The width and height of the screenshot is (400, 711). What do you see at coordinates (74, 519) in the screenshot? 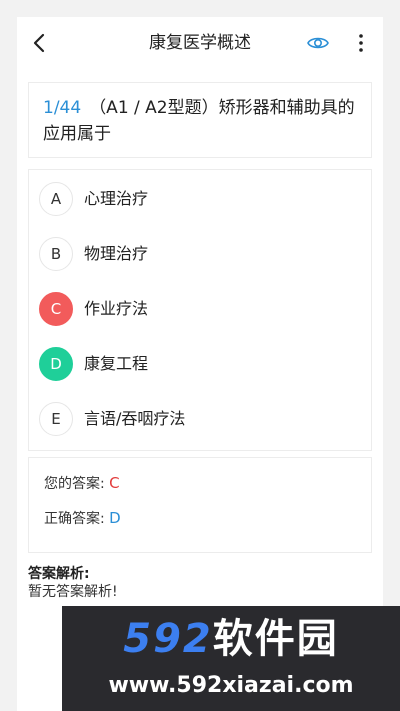
I see `correct-answer-label: 正确答案:` at bounding box center [74, 519].